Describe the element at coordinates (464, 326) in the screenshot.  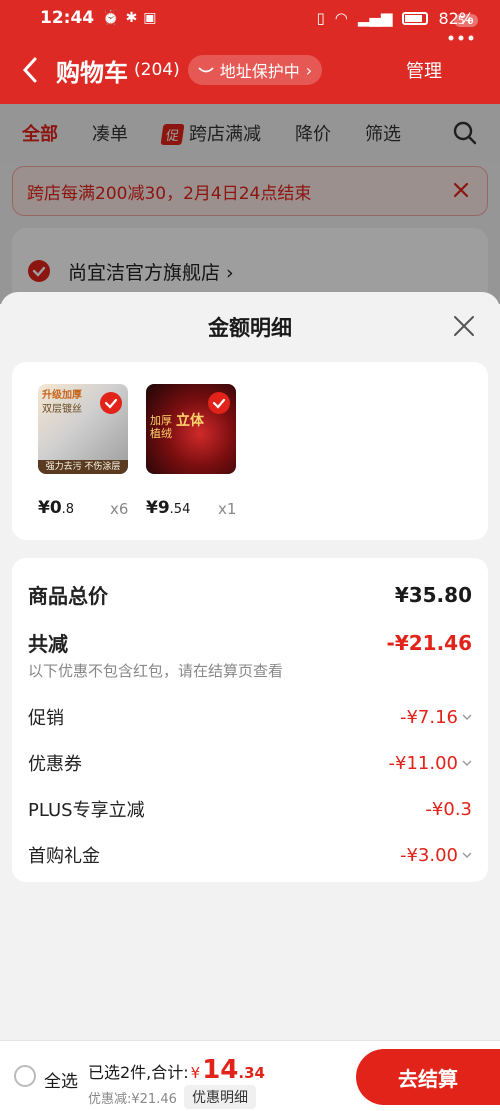
I see `close-icon` at that location.